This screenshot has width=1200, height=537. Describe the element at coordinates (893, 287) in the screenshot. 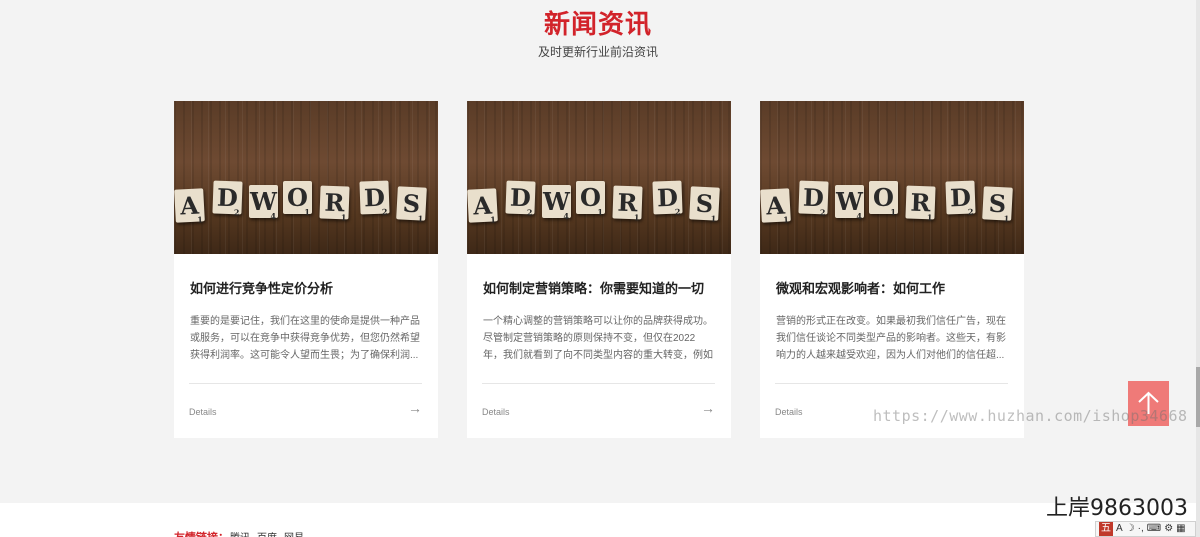

I see `news-card-title: 微观和宏观影响者：如何工作` at that location.